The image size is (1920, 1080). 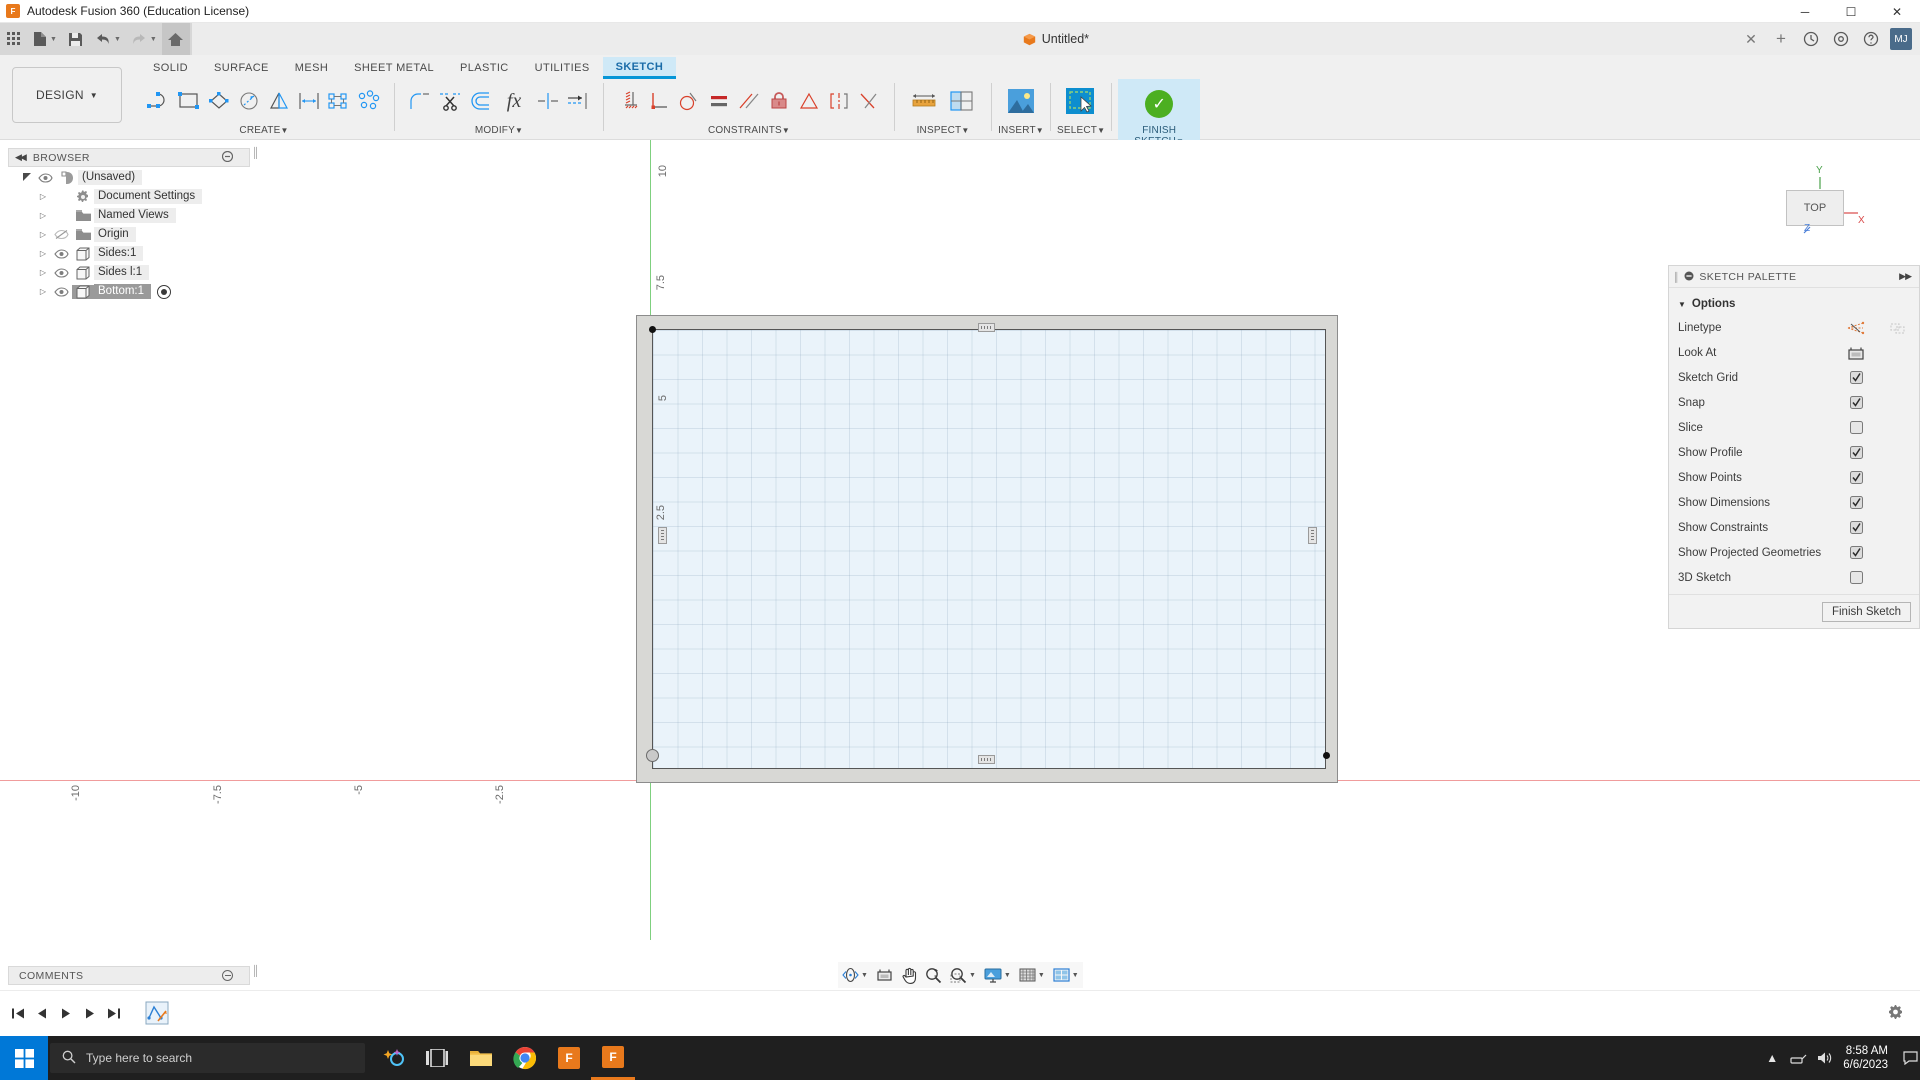 I want to click on tree-node-sides-1: ▷ Sides:1, so click(x=133, y=253).